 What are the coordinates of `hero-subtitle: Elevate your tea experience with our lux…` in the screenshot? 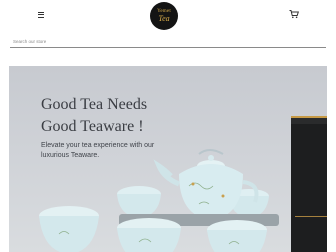 It's located at (98, 150).